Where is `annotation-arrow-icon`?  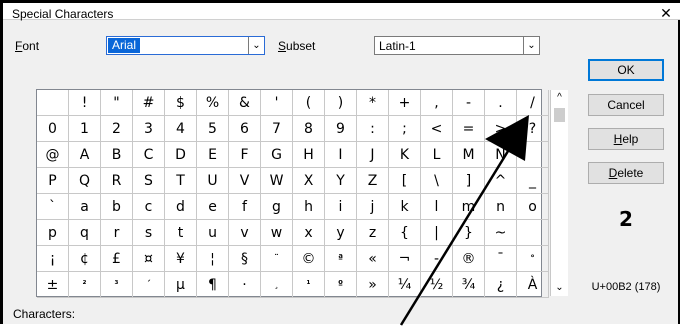
annotation-arrow-icon is located at coordinates (464, 220).